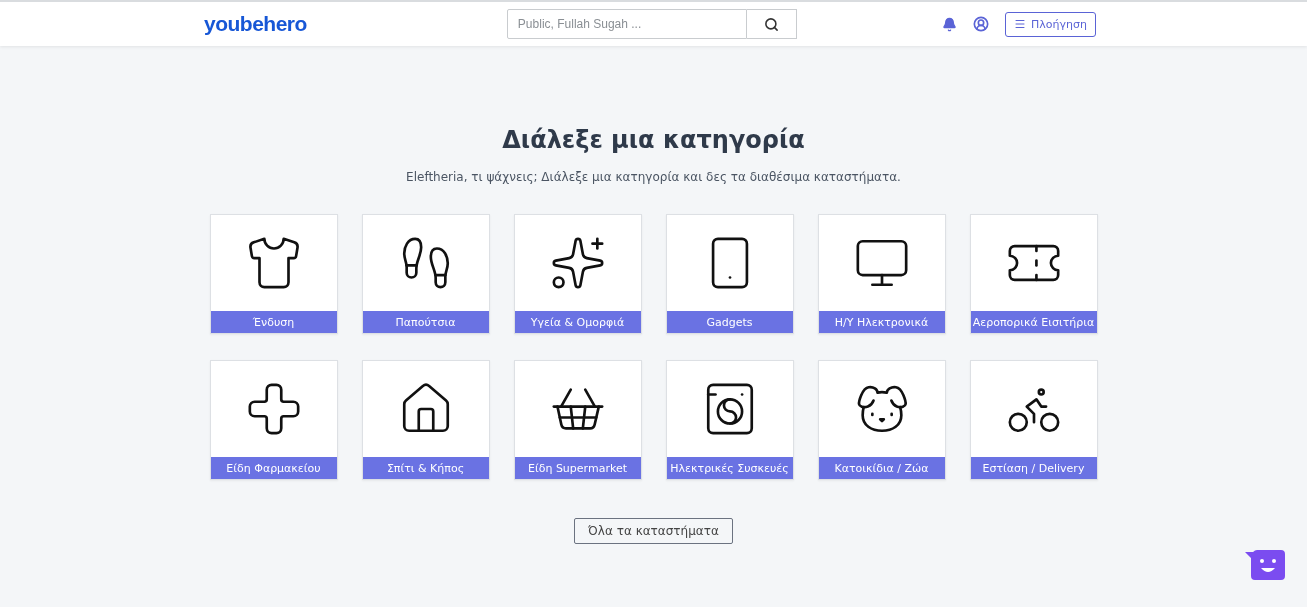  Describe the element at coordinates (425, 468) in the screenshot. I see `category-label: Σπίτι & Κήπος` at that location.